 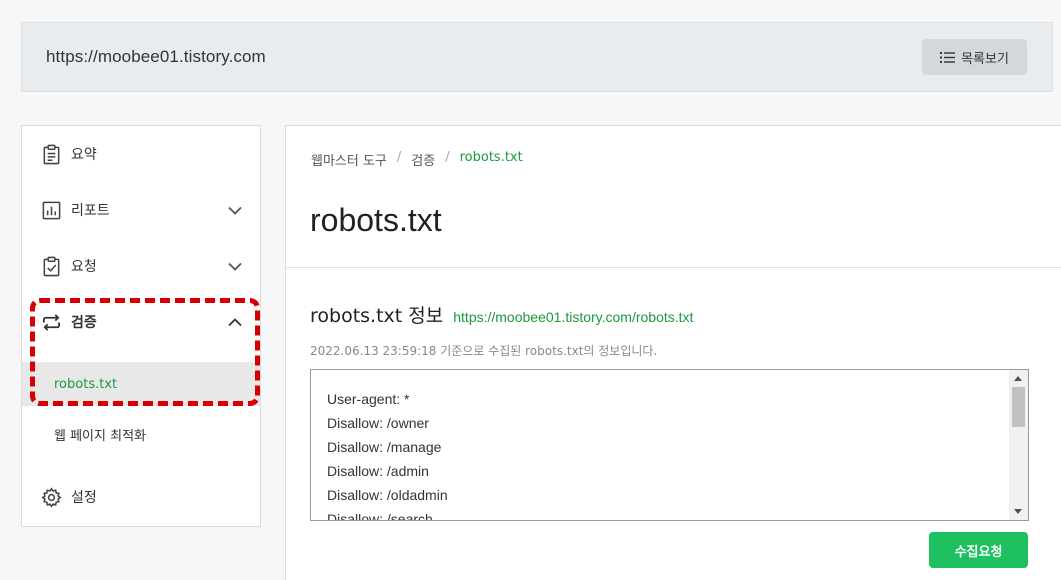 What do you see at coordinates (86, 384) in the screenshot?
I see `sidebar-subitem-label: robots.txt` at bounding box center [86, 384].